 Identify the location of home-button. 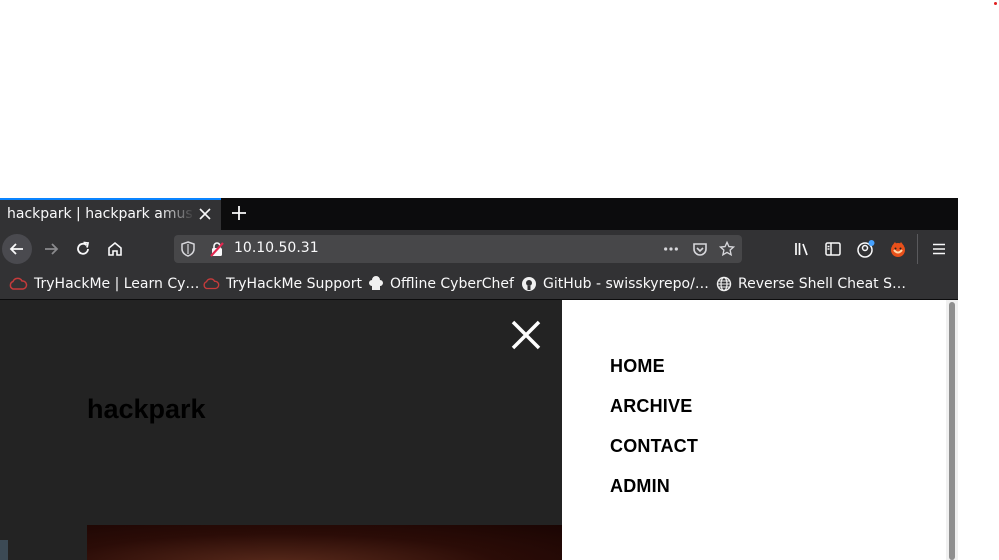
(115, 249).